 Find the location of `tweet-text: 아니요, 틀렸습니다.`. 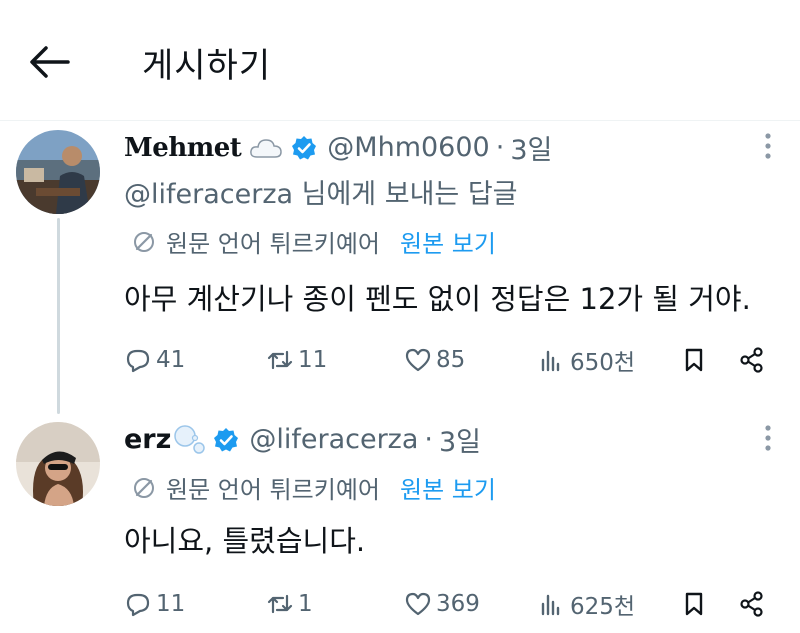

tweet-text: 아니요, 틀렸습니다. is located at coordinates (245, 541).